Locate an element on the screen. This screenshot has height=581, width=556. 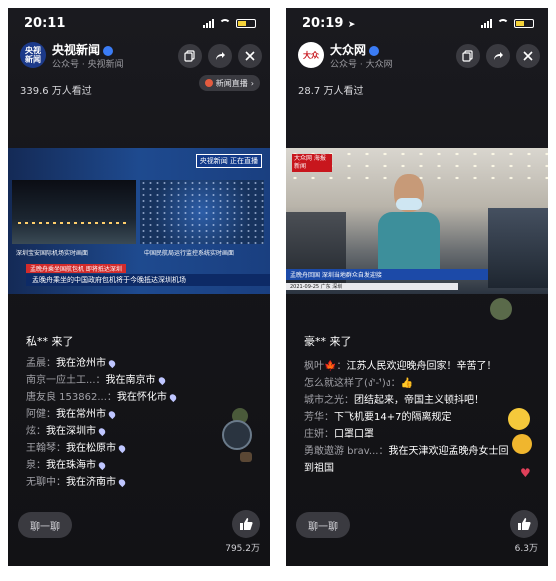
flight-dots is located at coordinates (202, 212).